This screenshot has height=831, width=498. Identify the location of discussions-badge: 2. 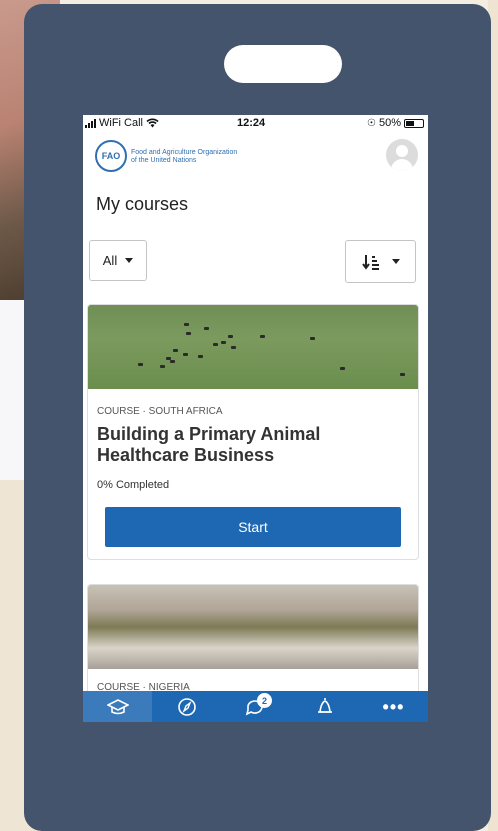
(264, 700).